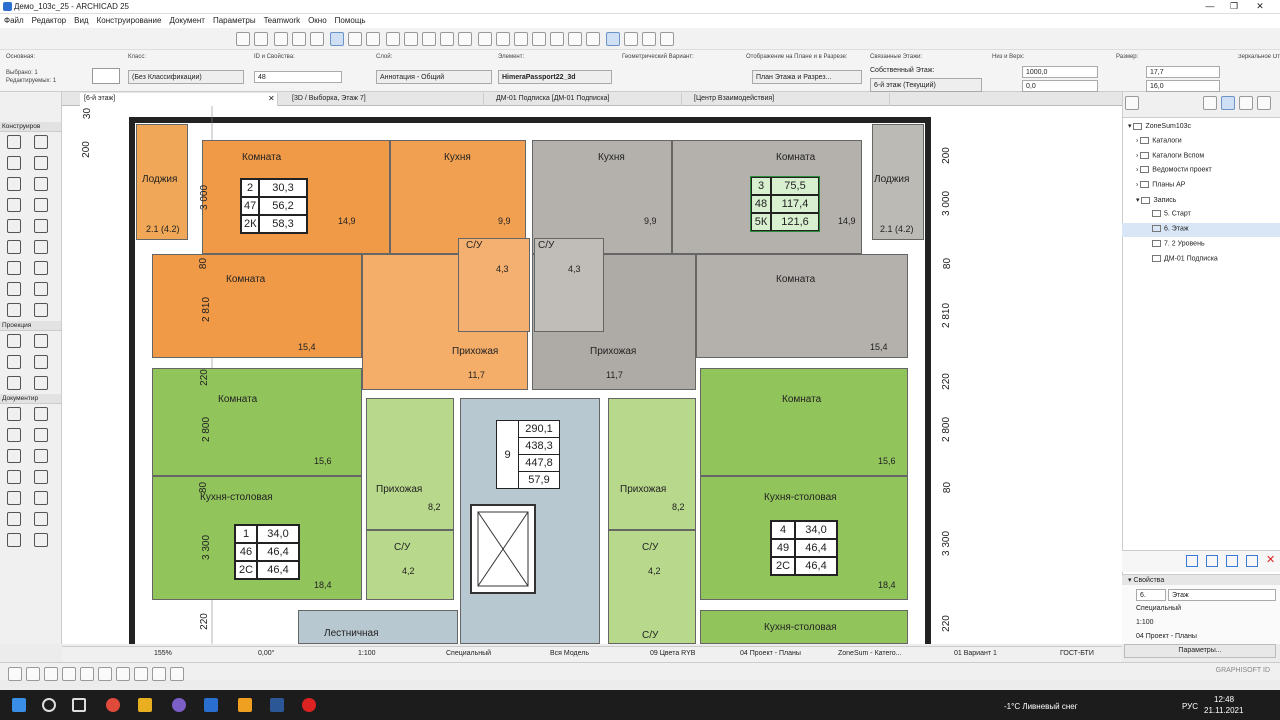 This screenshot has height=720, width=1280. What do you see at coordinates (520, 39) in the screenshot?
I see `adjust-icon` at bounding box center [520, 39].